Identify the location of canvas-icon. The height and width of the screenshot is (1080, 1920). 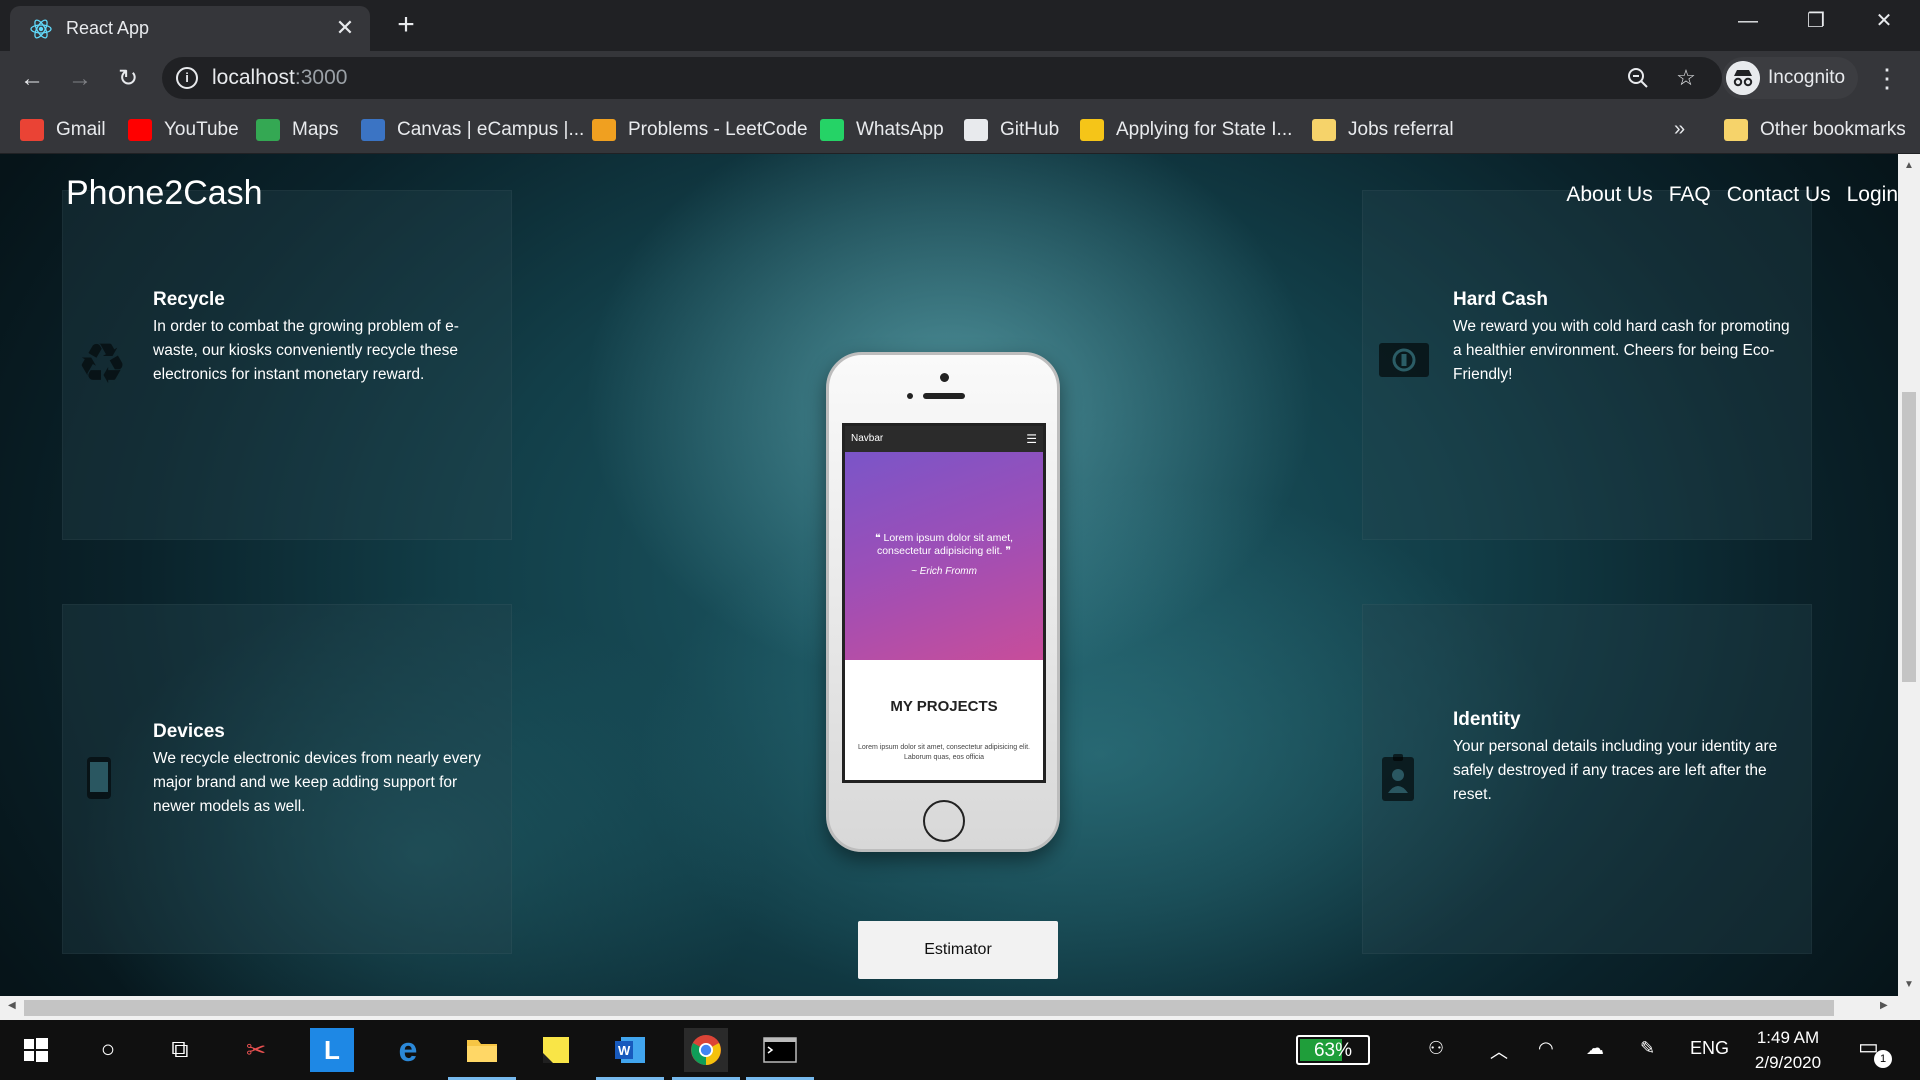
(373, 130).